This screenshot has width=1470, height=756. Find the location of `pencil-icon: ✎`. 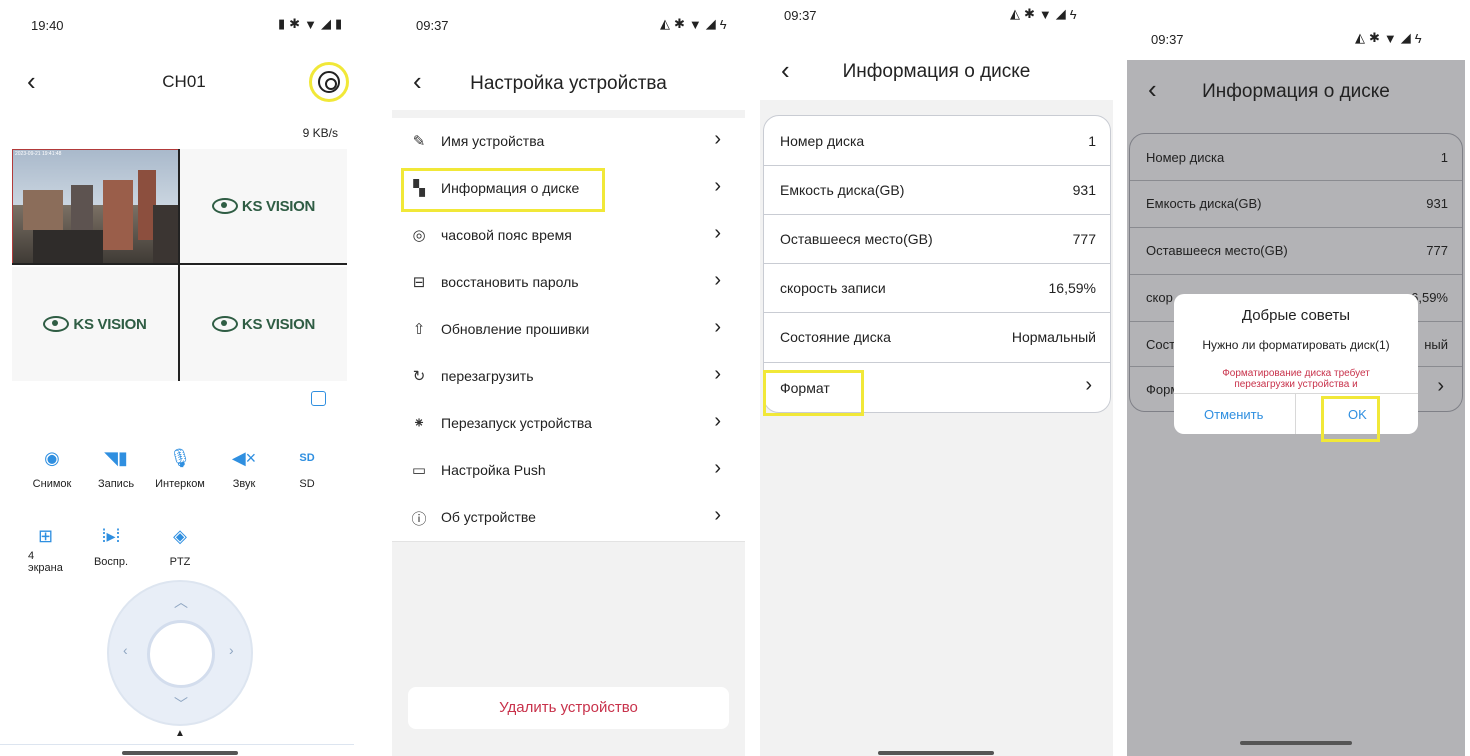

pencil-icon: ✎ is located at coordinates (419, 141).